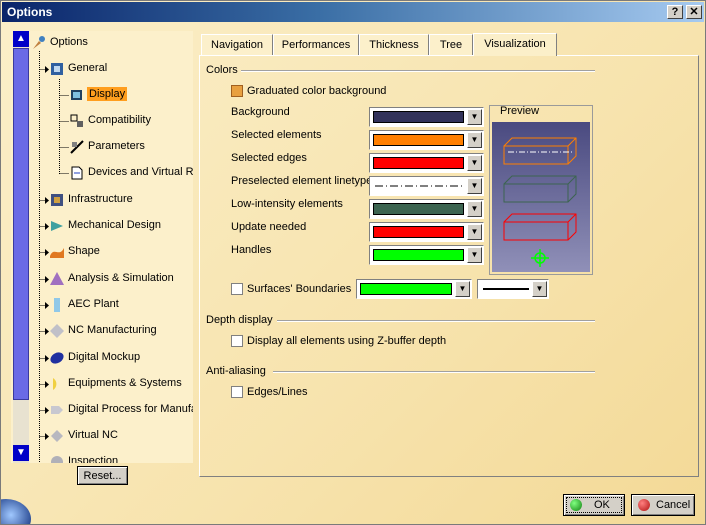 The image size is (706, 525). I want to click on antialias-divider, so click(434, 372).